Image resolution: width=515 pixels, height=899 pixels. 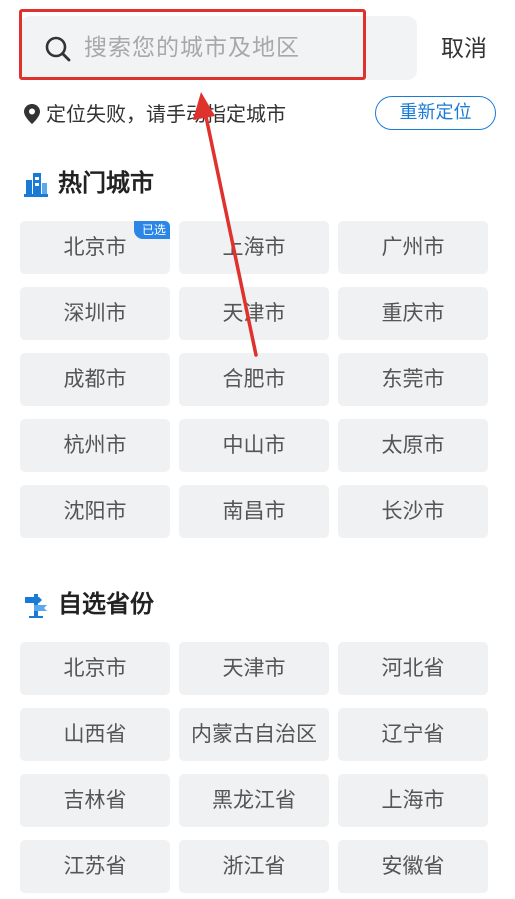 What do you see at coordinates (254, 800) in the screenshot?
I see `province-item: 黑龙江省` at bounding box center [254, 800].